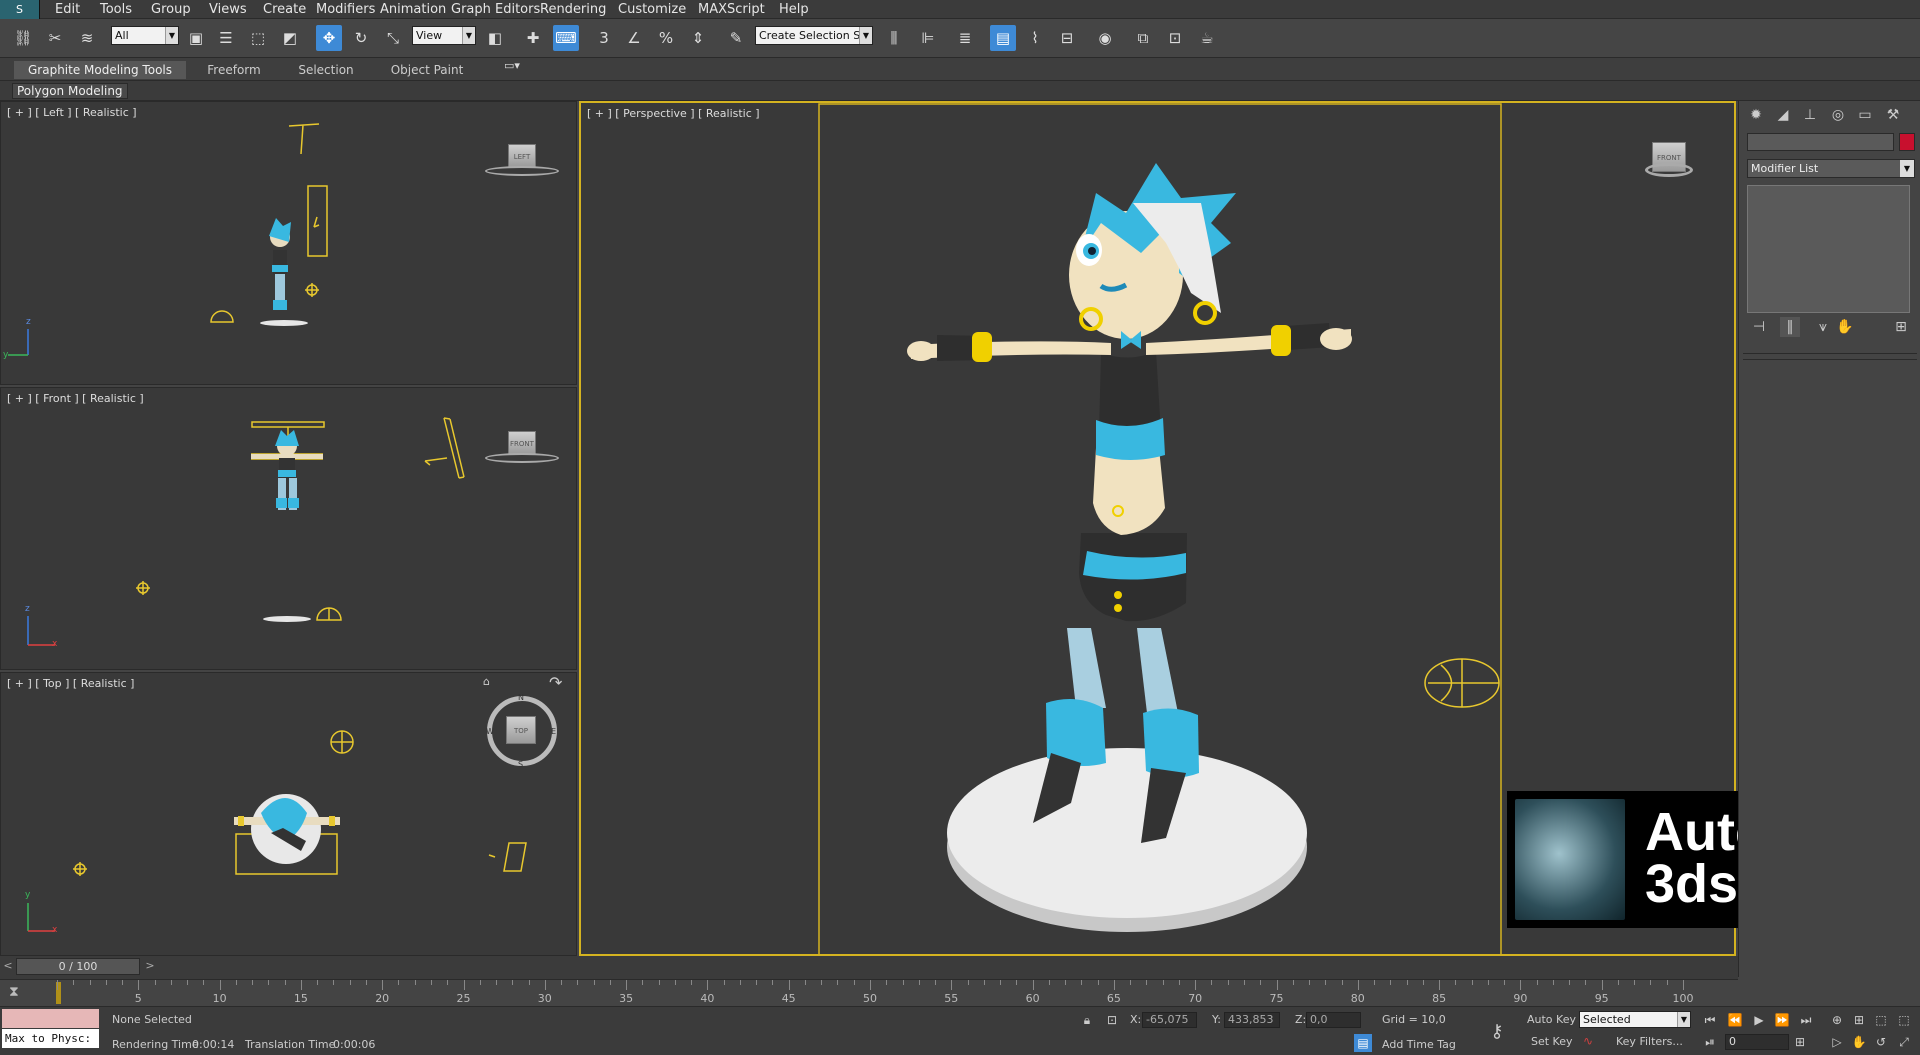 This screenshot has height=1055, width=1920. Describe the element at coordinates (1823, 327) in the screenshot. I see `make-unique-icon: ⩛` at that location.